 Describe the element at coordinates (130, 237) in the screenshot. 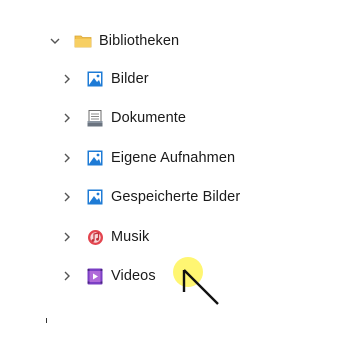

I see `tree-item-label: Musik` at that location.